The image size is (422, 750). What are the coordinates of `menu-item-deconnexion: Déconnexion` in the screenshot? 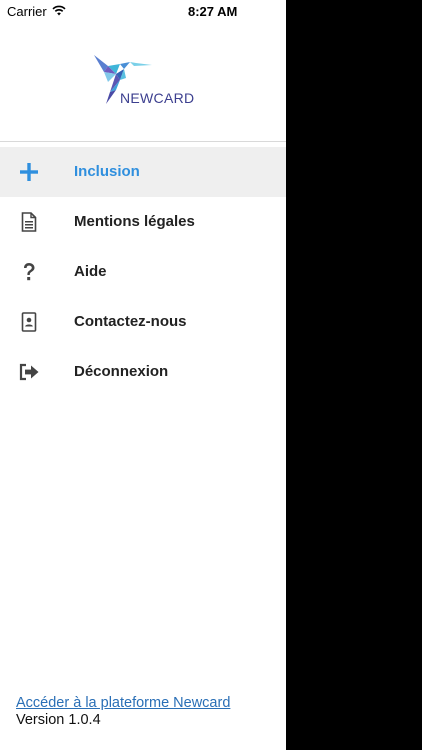 It's located at (143, 372).